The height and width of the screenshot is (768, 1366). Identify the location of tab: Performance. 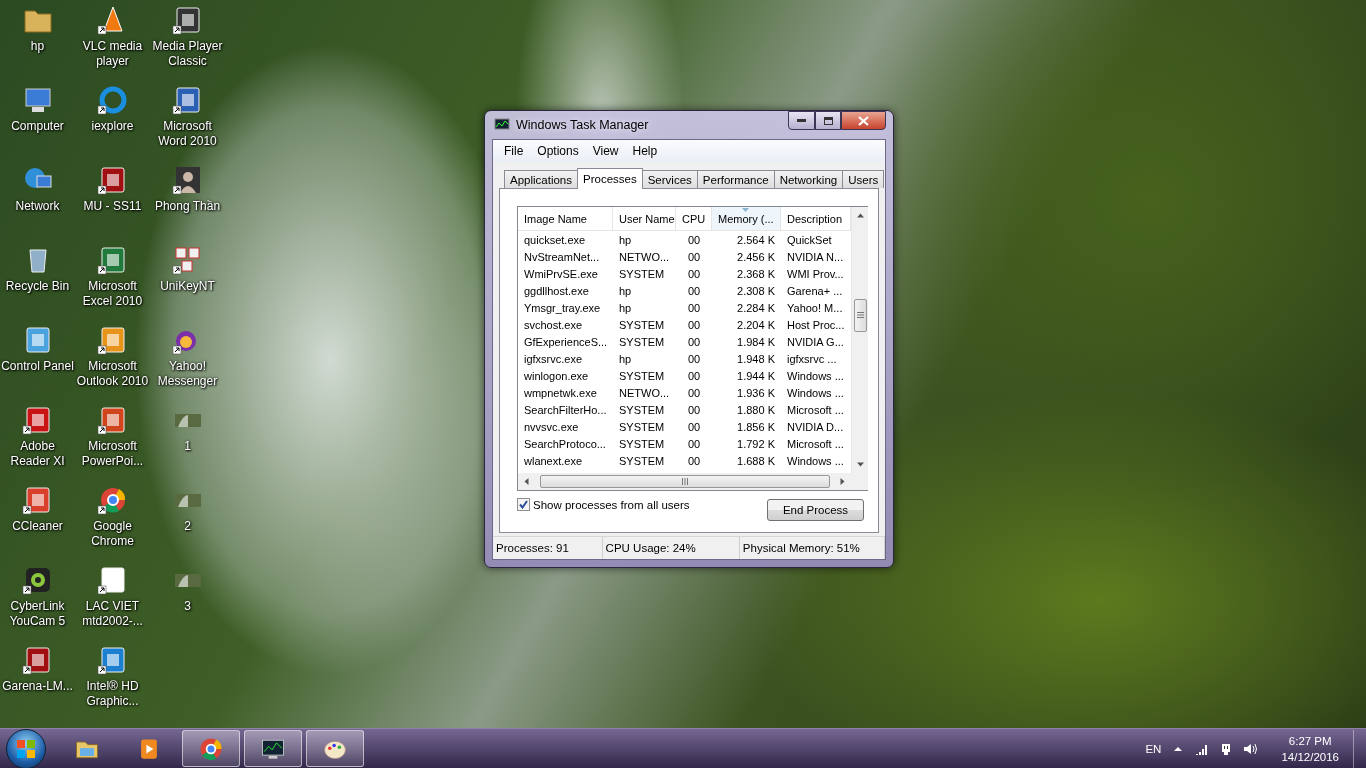
(735, 179).